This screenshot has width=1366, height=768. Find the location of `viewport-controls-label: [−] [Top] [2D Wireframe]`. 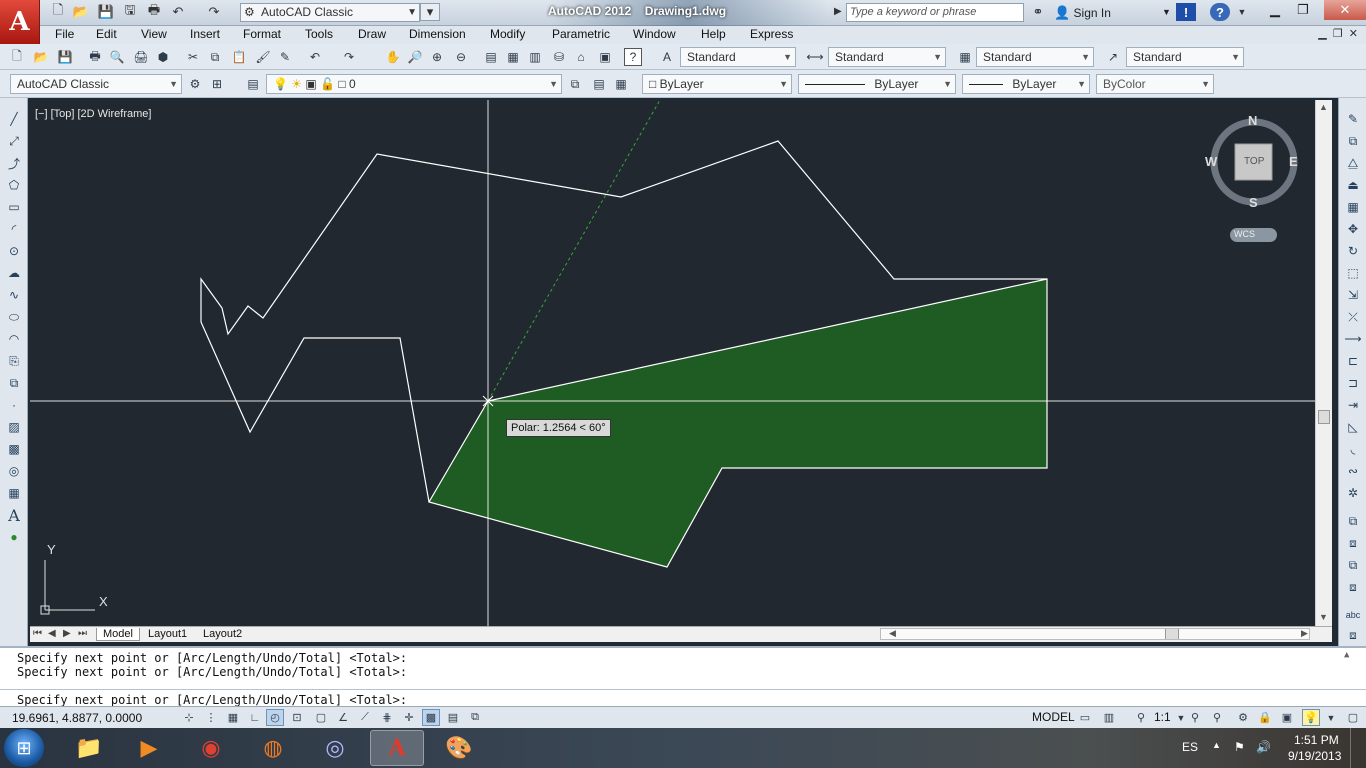

viewport-controls-label: [−] [Top] [2D Wireframe] is located at coordinates (93, 114).